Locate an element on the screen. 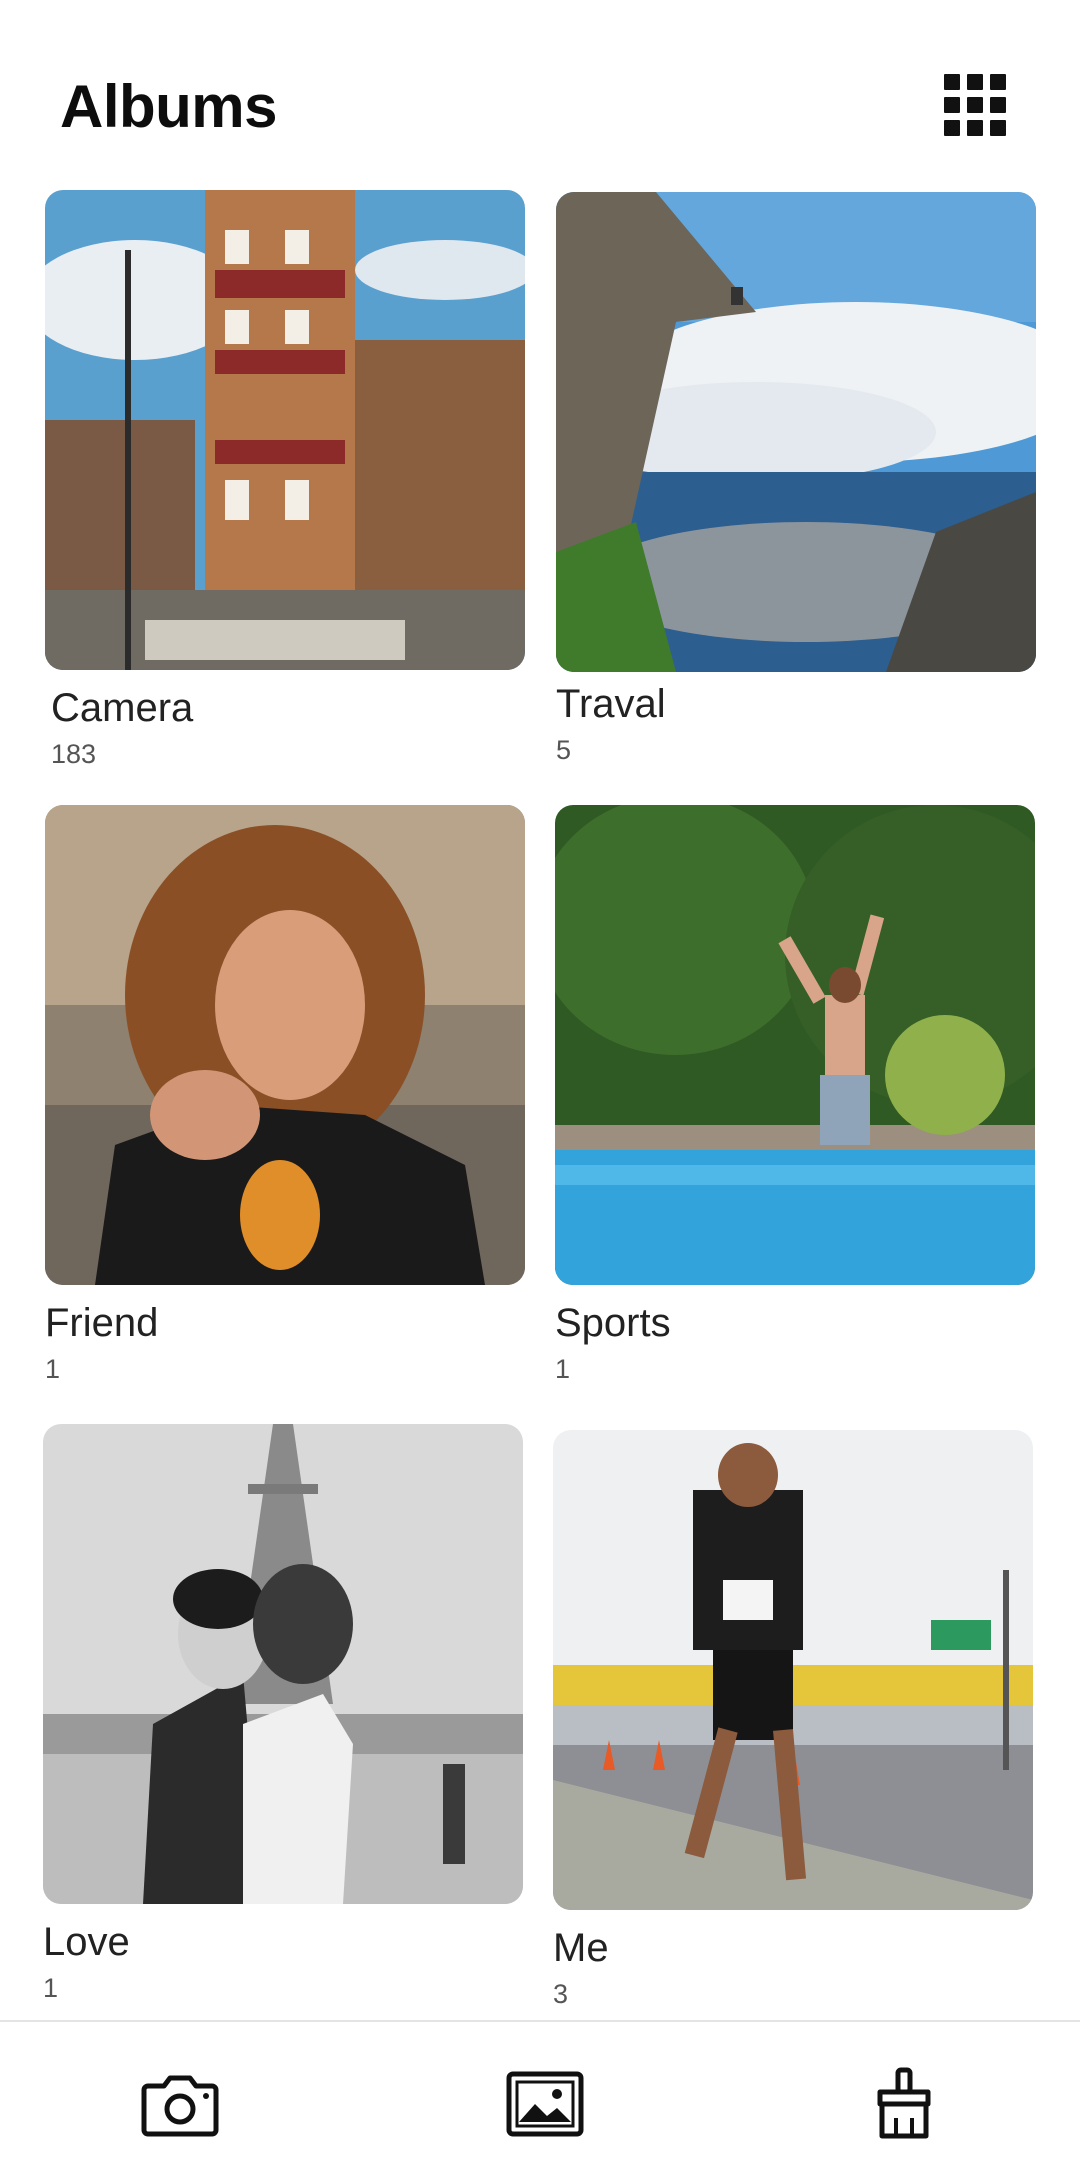 The width and height of the screenshot is (1080, 2160). album-name: Friend is located at coordinates (102, 1323).